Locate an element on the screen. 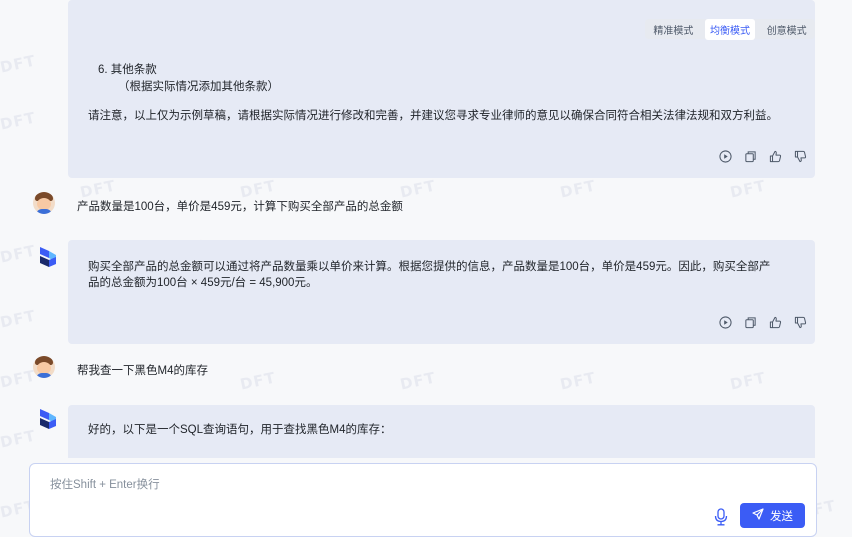  user-message: 产品数量是100台，单价是459元，计算下购买全部产品的总金额 is located at coordinates (240, 207).